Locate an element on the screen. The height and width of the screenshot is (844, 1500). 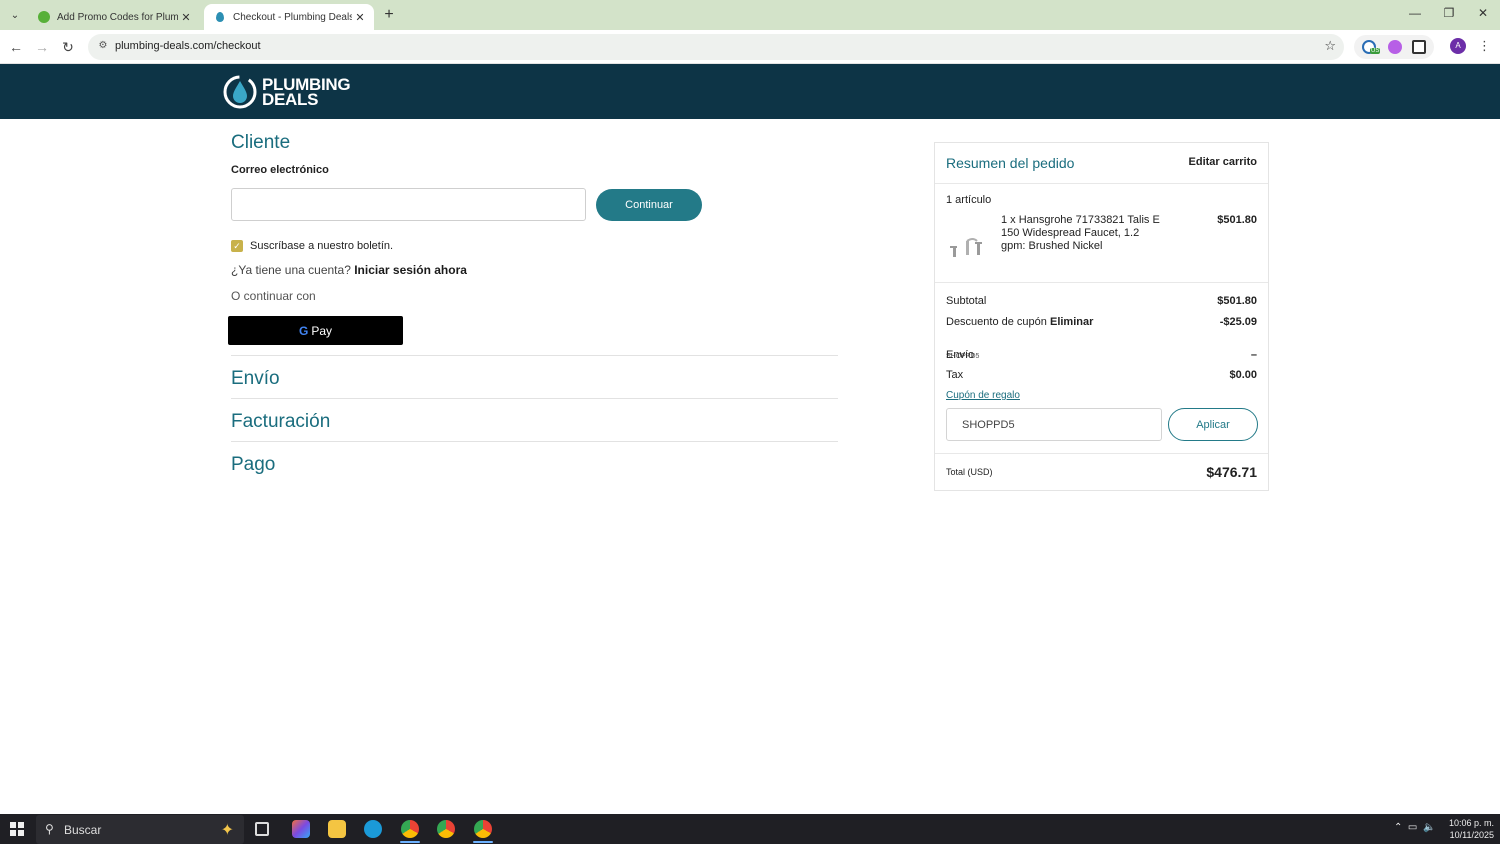
back-arrow-icon: ← is located at coordinates (16, 47).